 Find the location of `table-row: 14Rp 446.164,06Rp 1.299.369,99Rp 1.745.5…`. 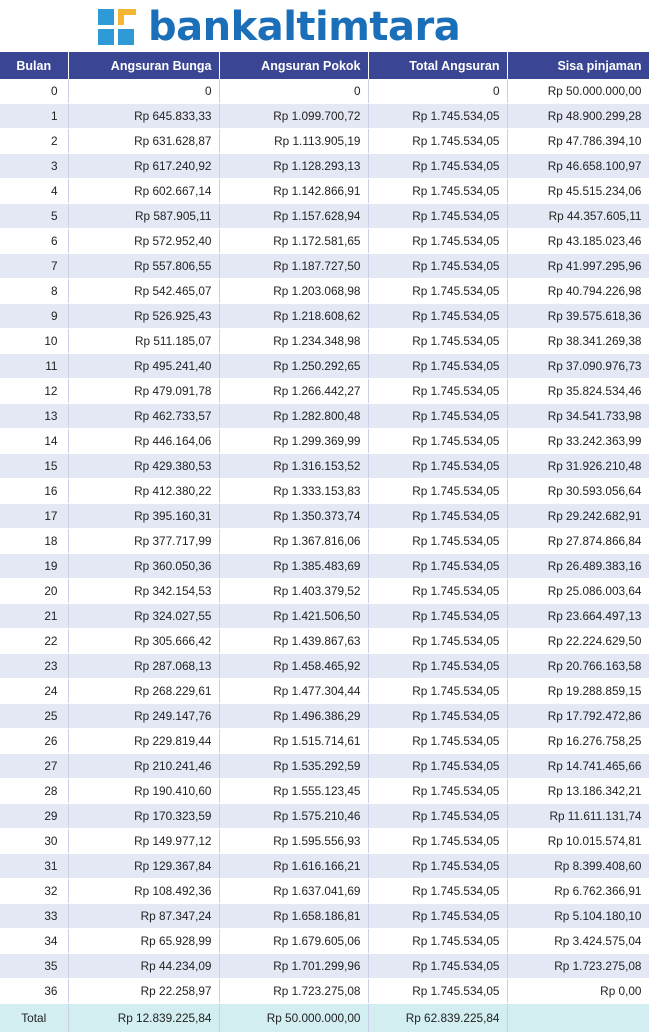

table-row: 14Rp 446.164,06Rp 1.299.369,99Rp 1.745.5… is located at coordinates (324, 441).